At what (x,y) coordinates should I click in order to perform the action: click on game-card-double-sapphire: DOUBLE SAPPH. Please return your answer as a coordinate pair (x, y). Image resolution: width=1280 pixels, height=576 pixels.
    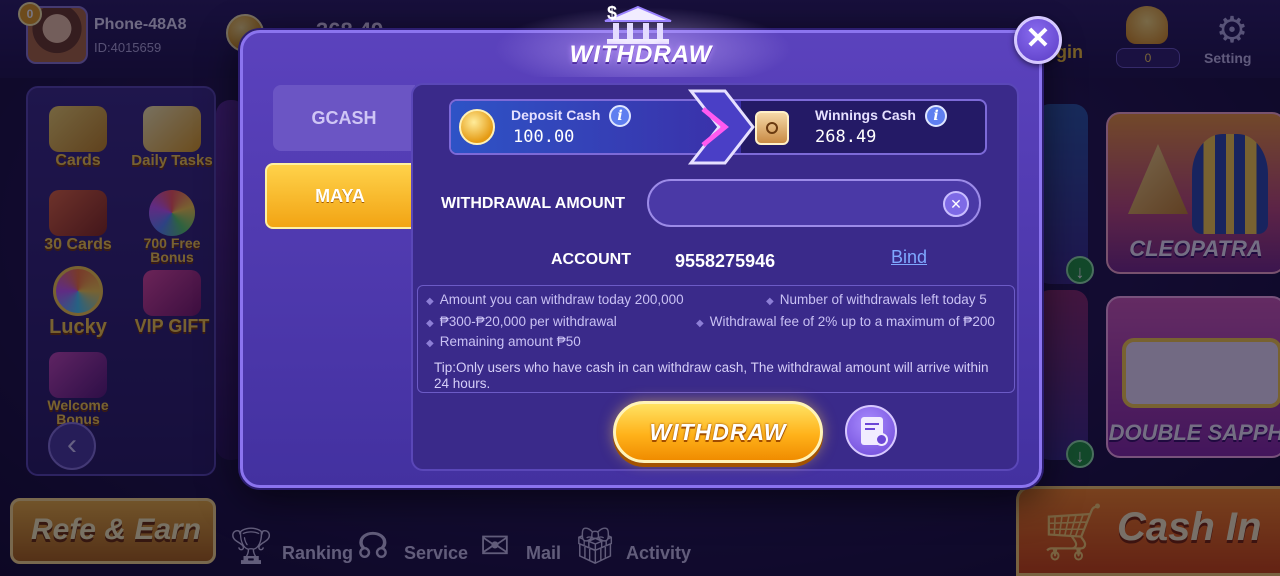
    Looking at the image, I should click on (1193, 377).